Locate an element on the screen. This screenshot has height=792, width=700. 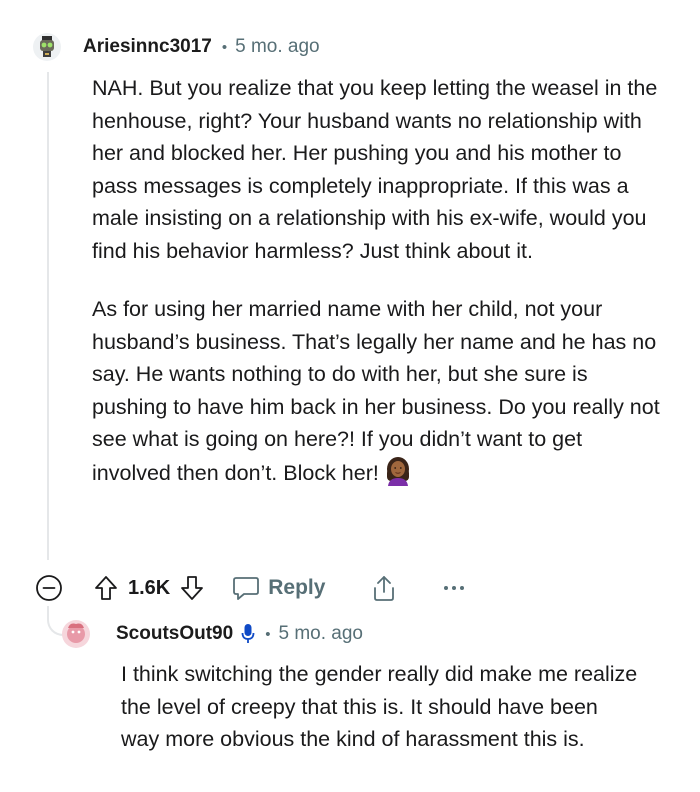
upvote-button is located at coordinates (106, 588).